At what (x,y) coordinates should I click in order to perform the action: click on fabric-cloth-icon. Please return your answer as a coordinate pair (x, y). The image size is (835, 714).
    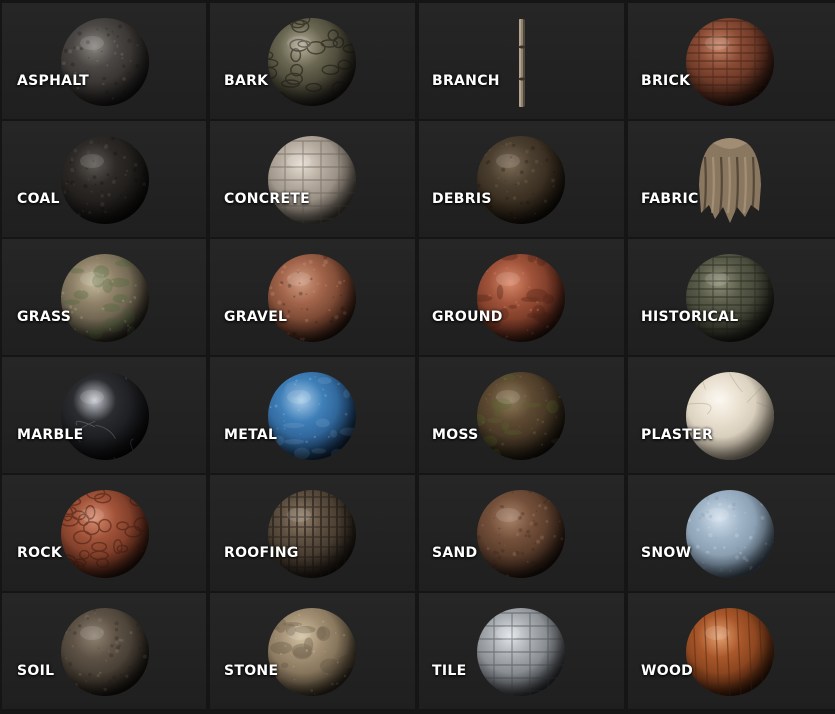
    Looking at the image, I should click on (730, 180).